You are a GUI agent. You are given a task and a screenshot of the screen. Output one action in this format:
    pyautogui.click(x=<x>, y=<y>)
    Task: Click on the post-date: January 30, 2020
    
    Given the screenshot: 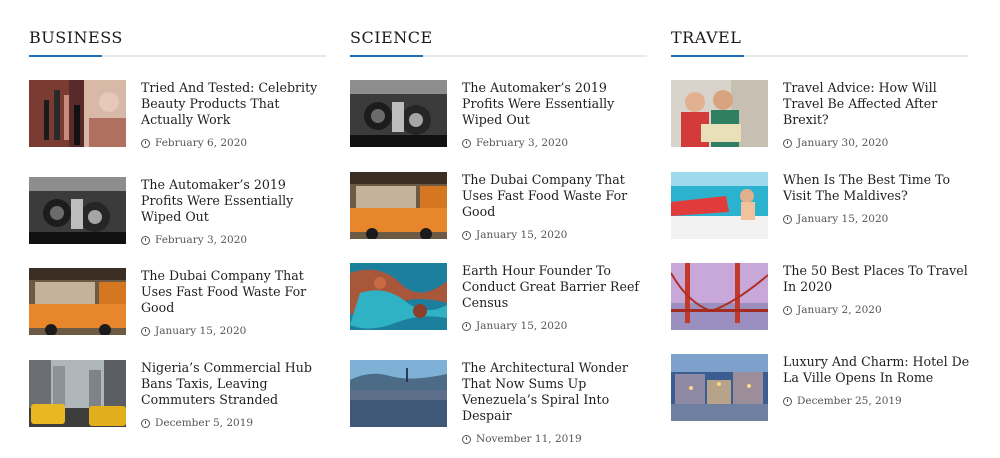 What is the action you would take?
    pyautogui.click(x=876, y=143)
    